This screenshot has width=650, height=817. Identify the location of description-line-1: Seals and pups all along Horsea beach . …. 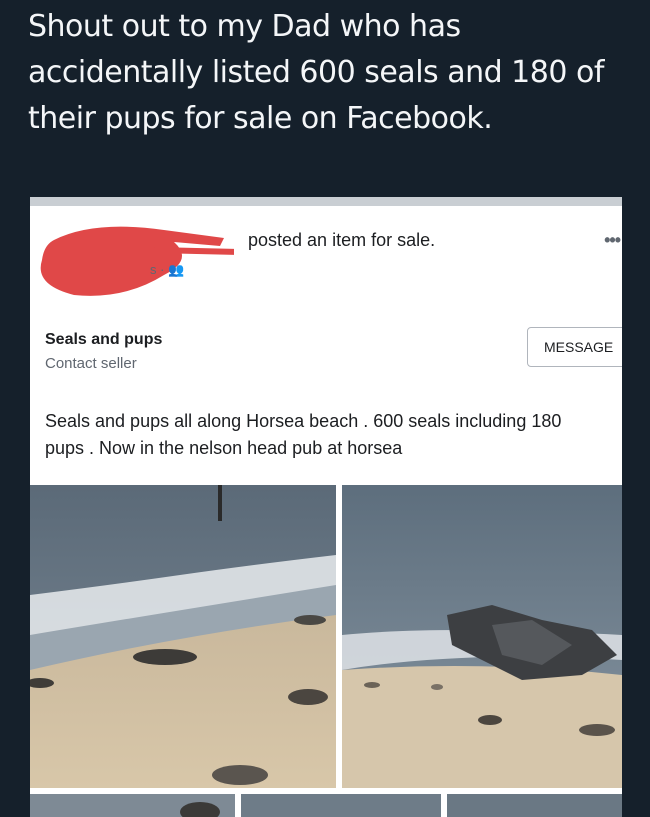
(303, 421).